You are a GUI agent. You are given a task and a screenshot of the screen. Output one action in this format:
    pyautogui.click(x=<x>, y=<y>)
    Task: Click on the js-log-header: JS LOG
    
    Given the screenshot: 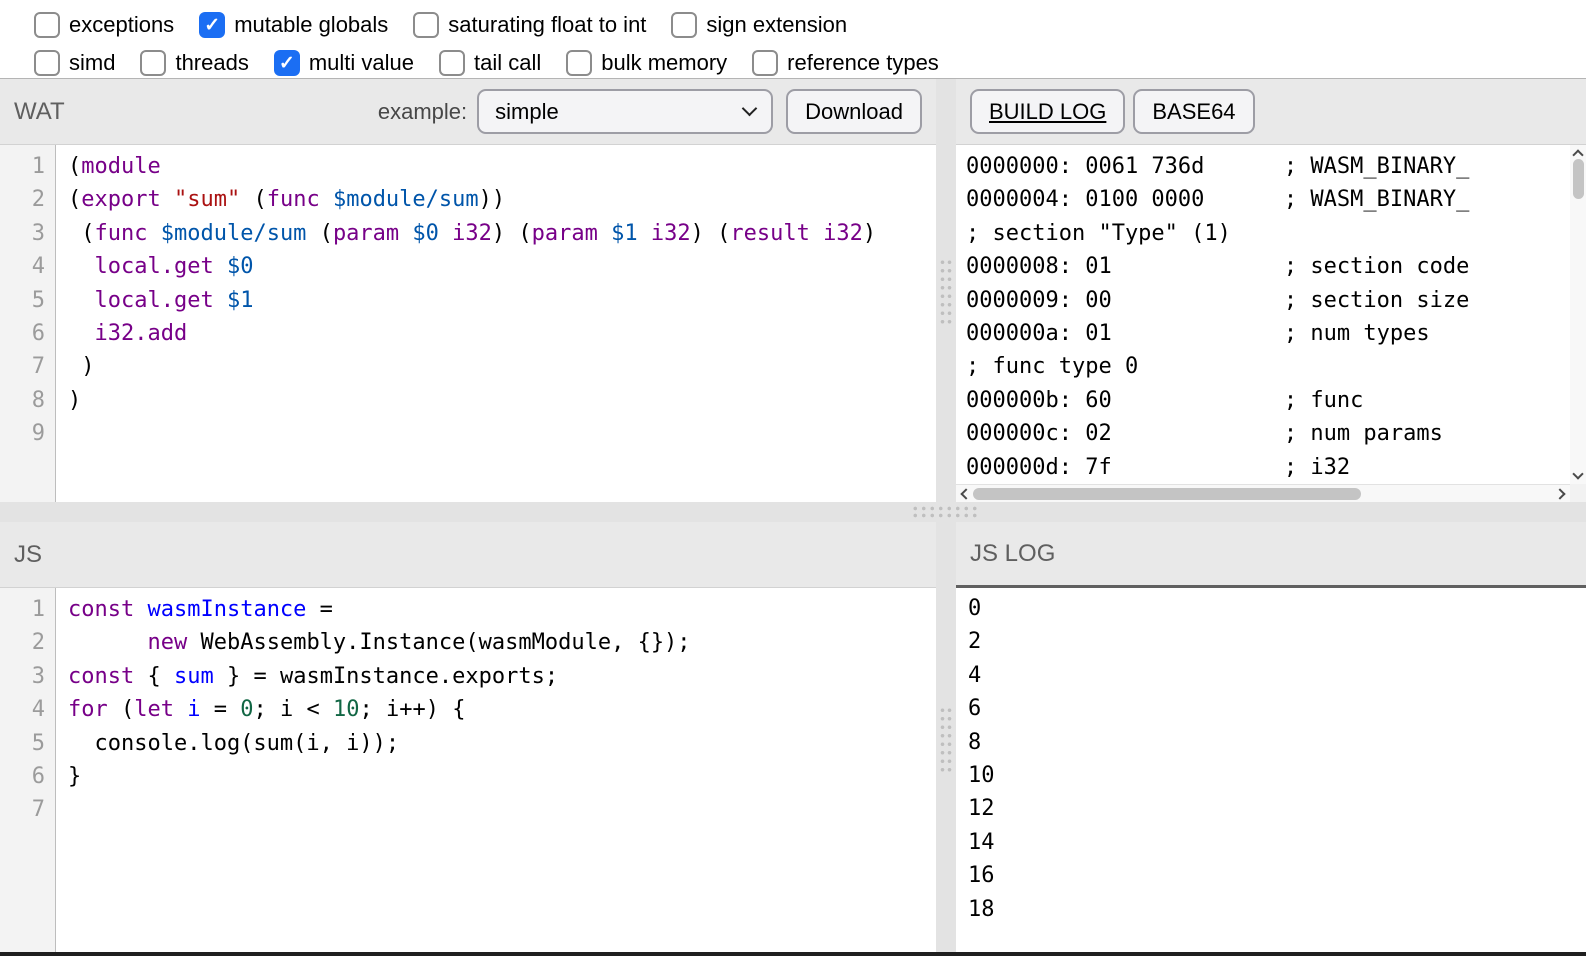 What is the action you would take?
    pyautogui.click(x=1271, y=555)
    